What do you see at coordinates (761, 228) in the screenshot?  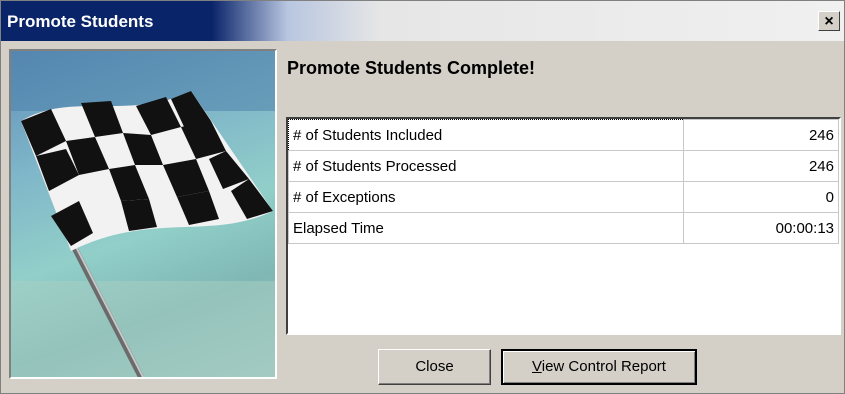 I see `row-value: 00:00:13` at bounding box center [761, 228].